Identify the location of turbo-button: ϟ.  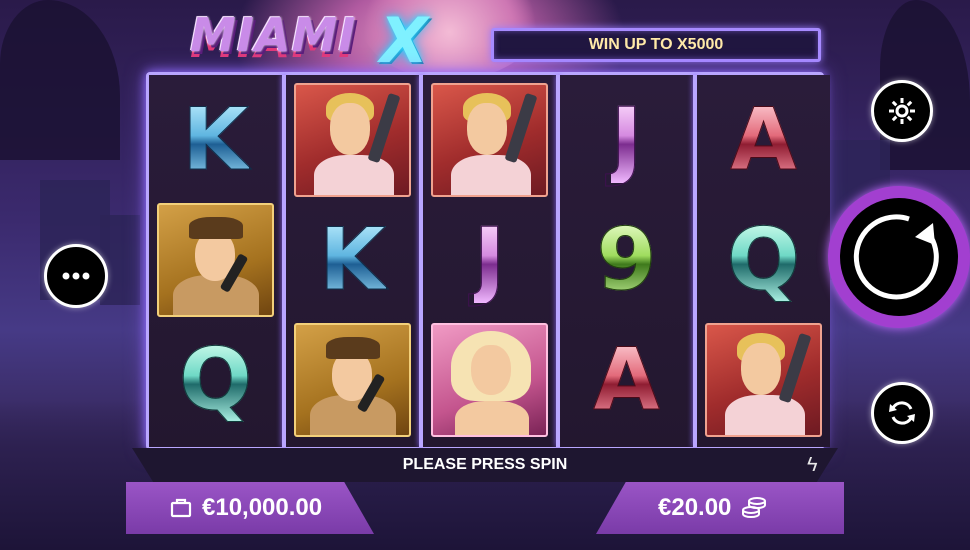
(812, 465).